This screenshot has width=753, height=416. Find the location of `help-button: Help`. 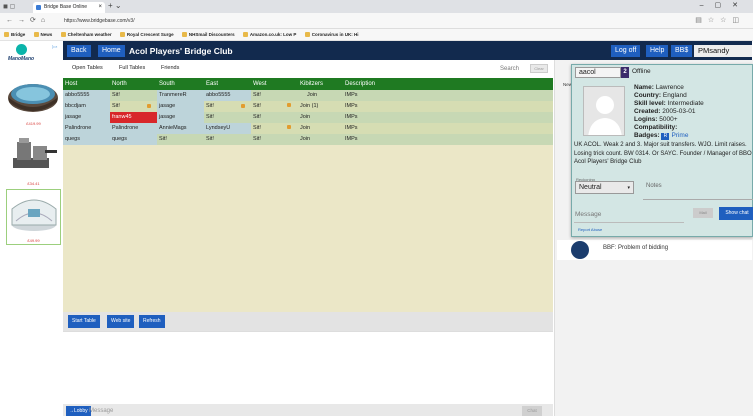

help-button: Help is located at coordinates (657, 51).